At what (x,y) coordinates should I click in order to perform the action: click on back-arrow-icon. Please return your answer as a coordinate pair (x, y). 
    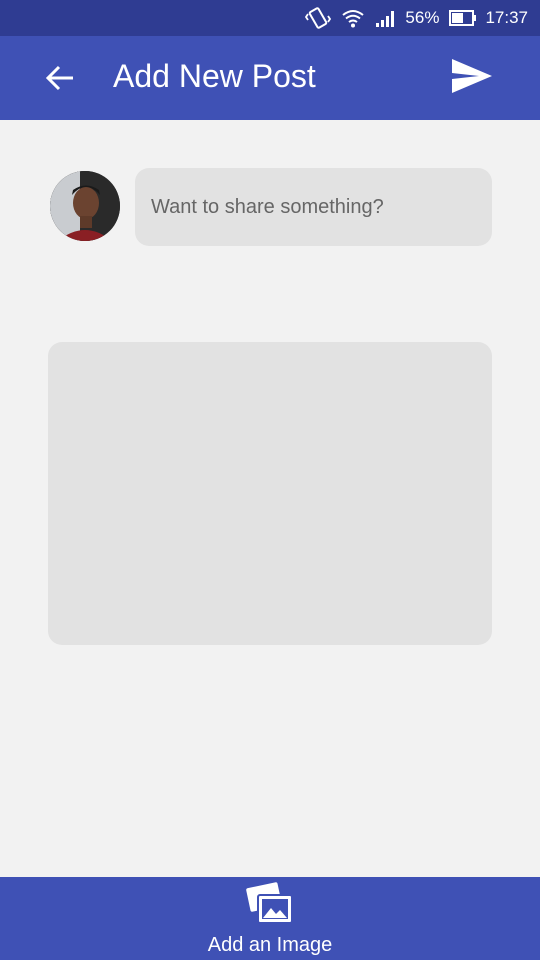
    Looking at the image, I should click on (60, 80).